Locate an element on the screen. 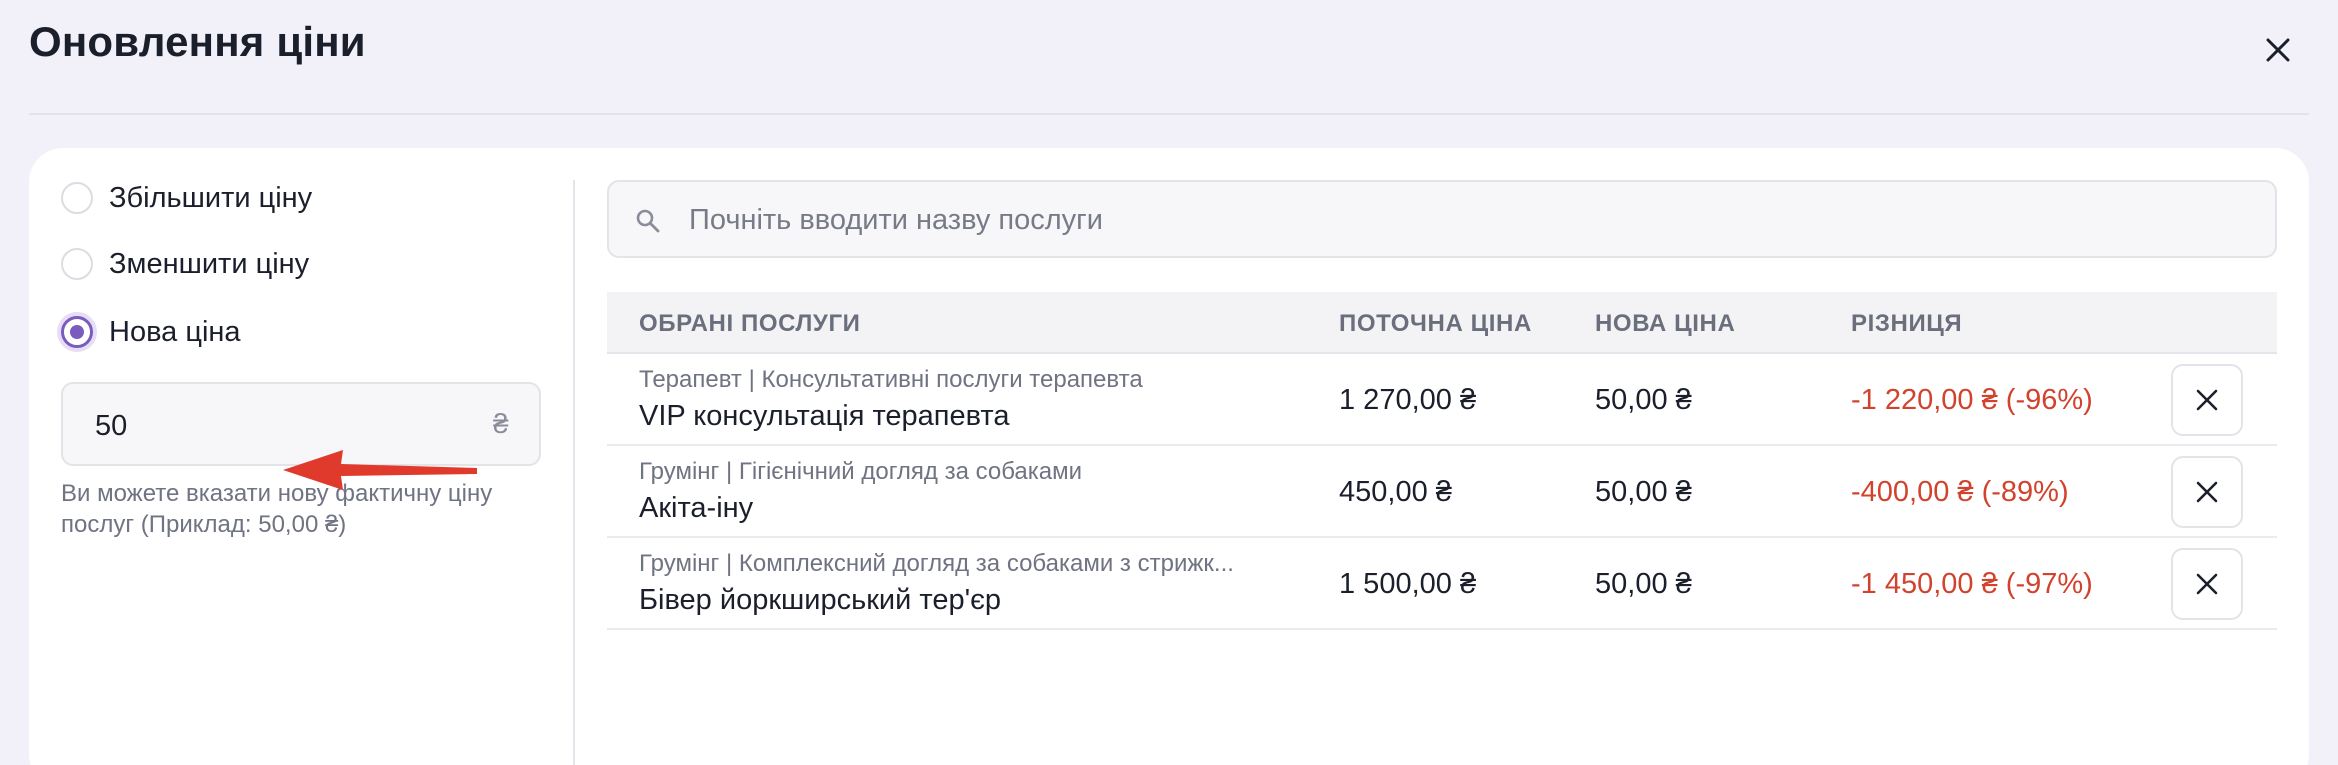 This screenshot has width=2338, height=765. search-icon is located at coordinates (648, 221).